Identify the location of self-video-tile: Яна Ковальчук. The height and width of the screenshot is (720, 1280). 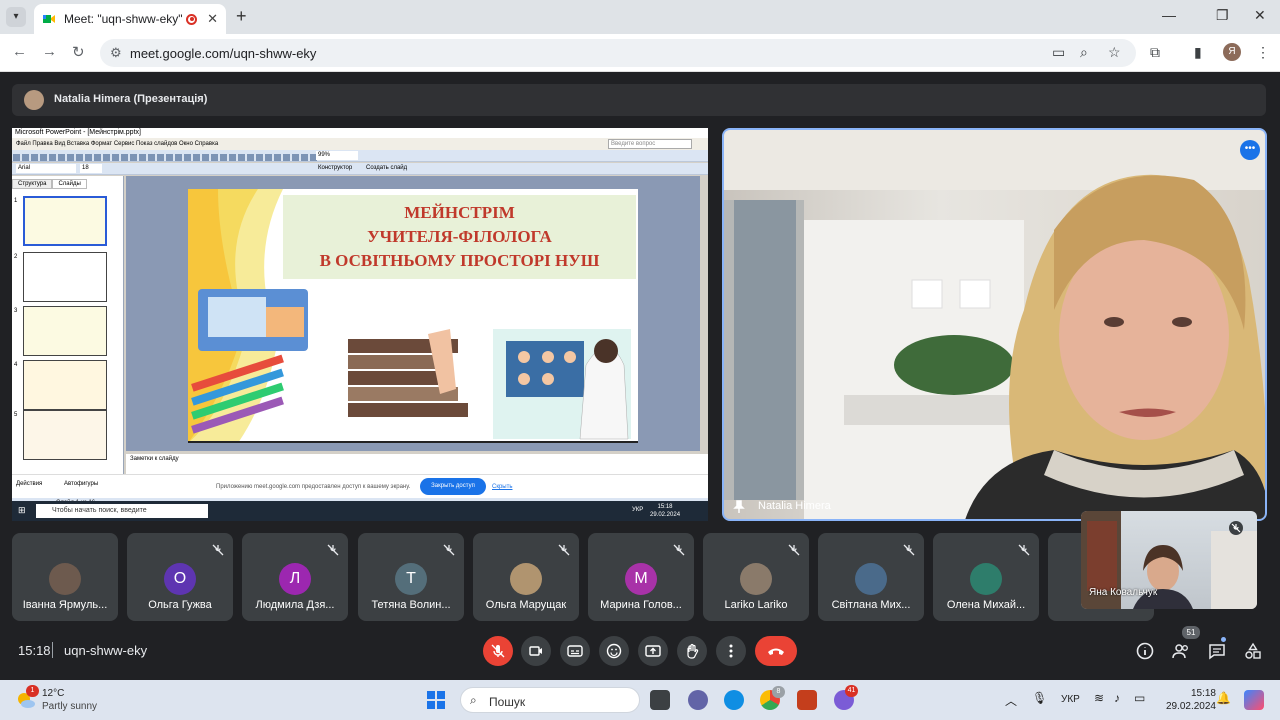
(1169, 560).